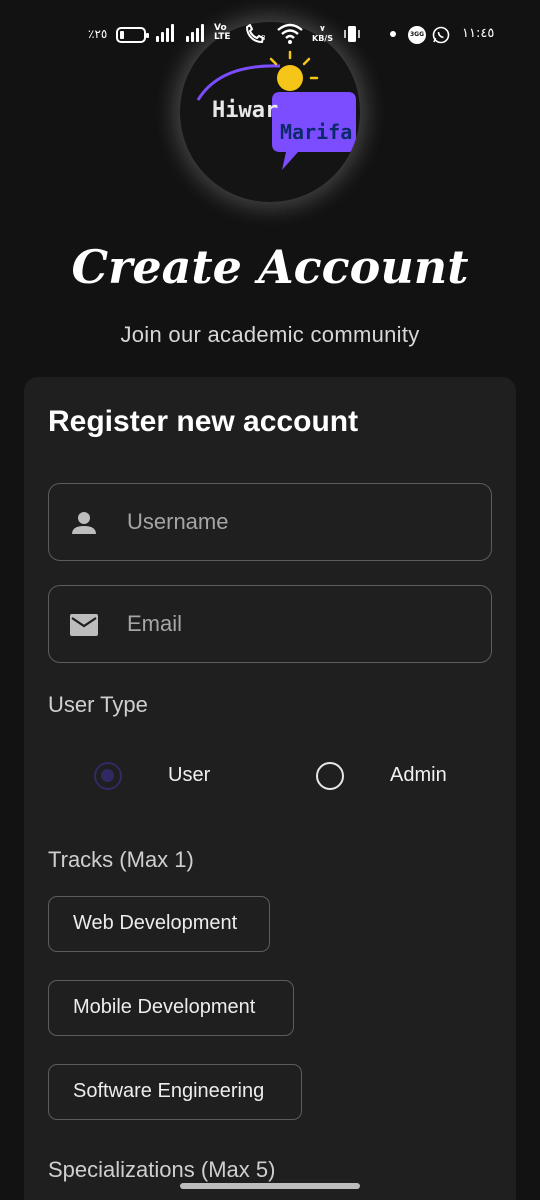  I want to click on logo-text-marifa: Marifa, so click(316, 132).